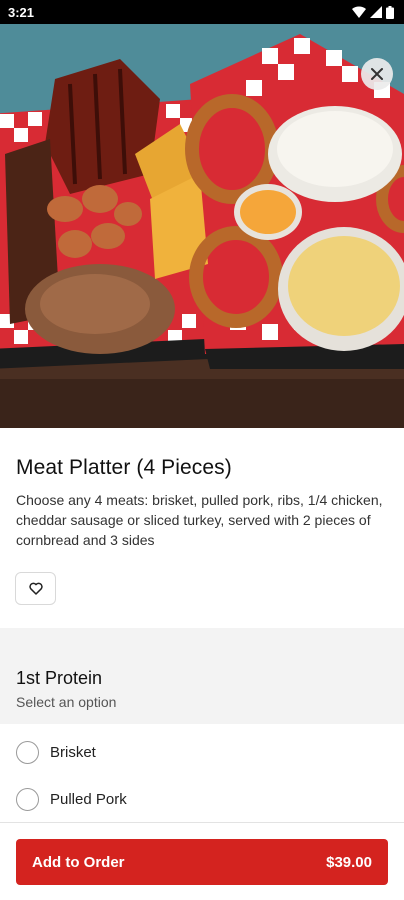 This screenshot has height=900, width=404. Describe the element at coordinates (66, 702) in the screenshot. I see `option-group-subtitle: Select an option` at that location.